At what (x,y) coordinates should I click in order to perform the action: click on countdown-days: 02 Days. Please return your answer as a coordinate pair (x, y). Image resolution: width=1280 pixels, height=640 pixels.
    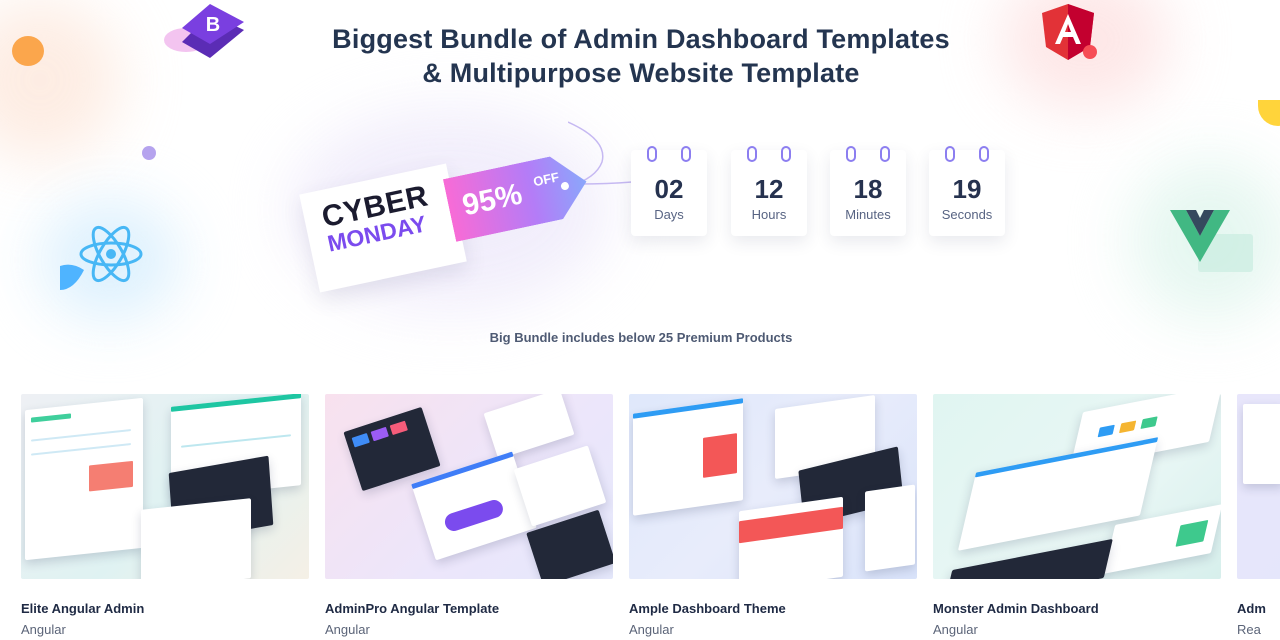
    Looking at the image, I should click on (669, 191).